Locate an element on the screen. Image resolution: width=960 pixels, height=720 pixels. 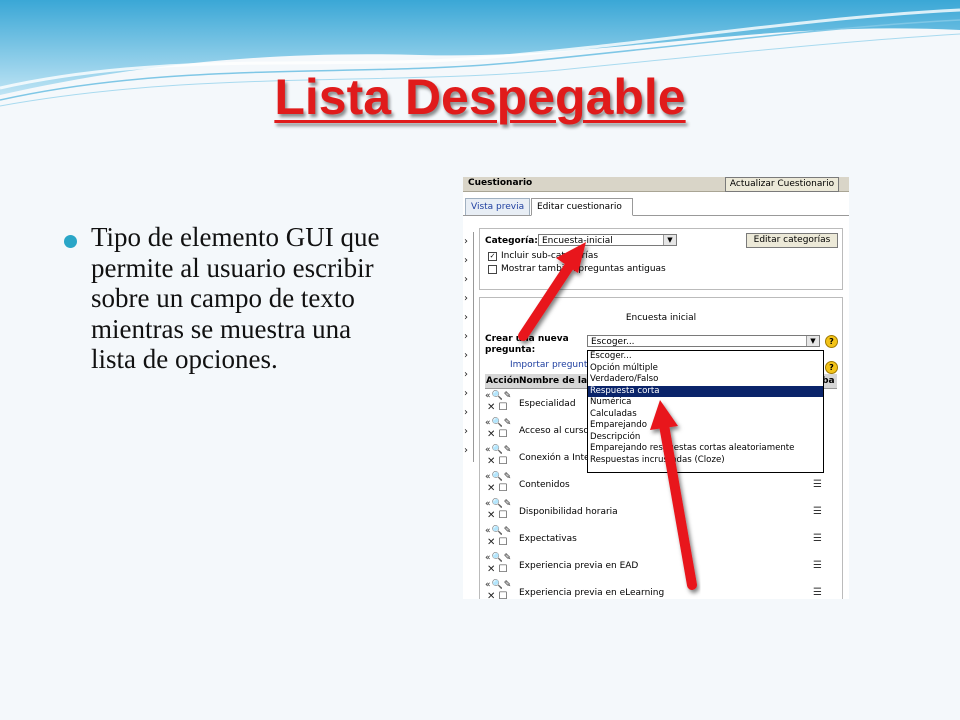
category-select: Encuesta-inicial ▼ is located at coordinates (607, 240).